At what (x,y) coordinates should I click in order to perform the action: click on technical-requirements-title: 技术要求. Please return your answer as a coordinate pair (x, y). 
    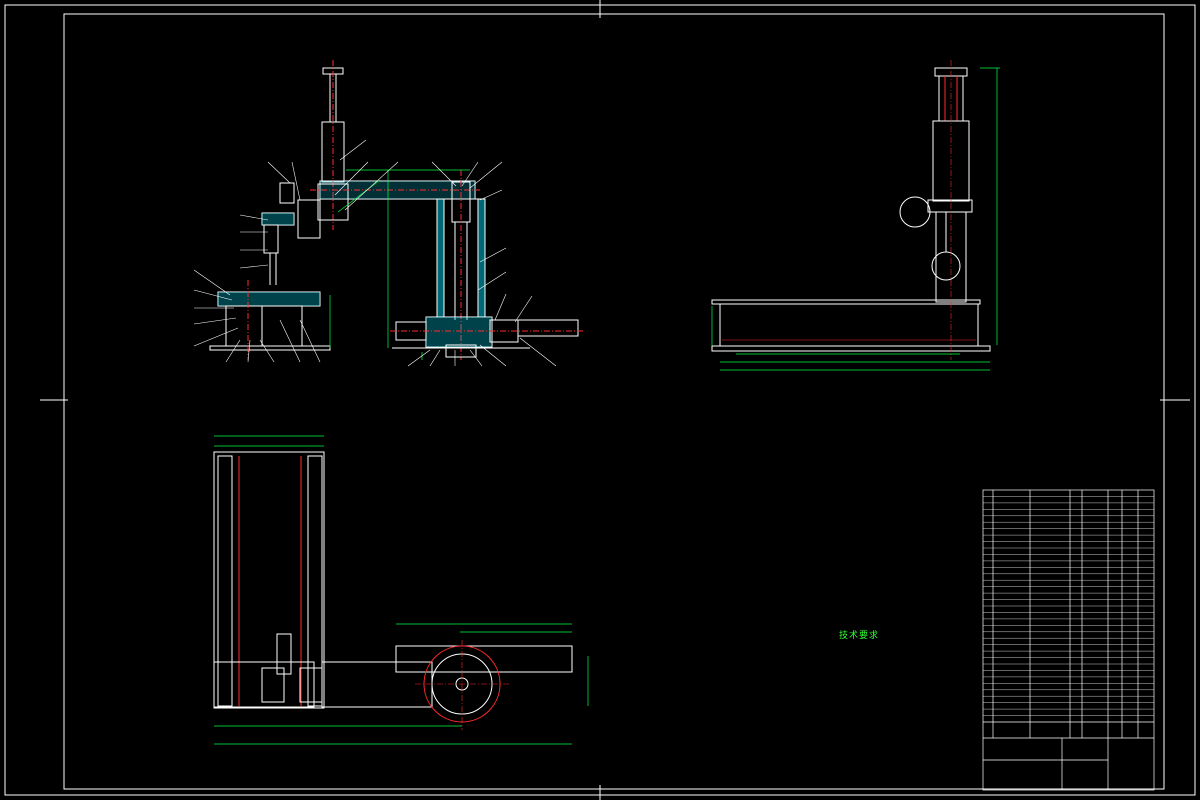
    Looking at the image, I should click on (858, 636).